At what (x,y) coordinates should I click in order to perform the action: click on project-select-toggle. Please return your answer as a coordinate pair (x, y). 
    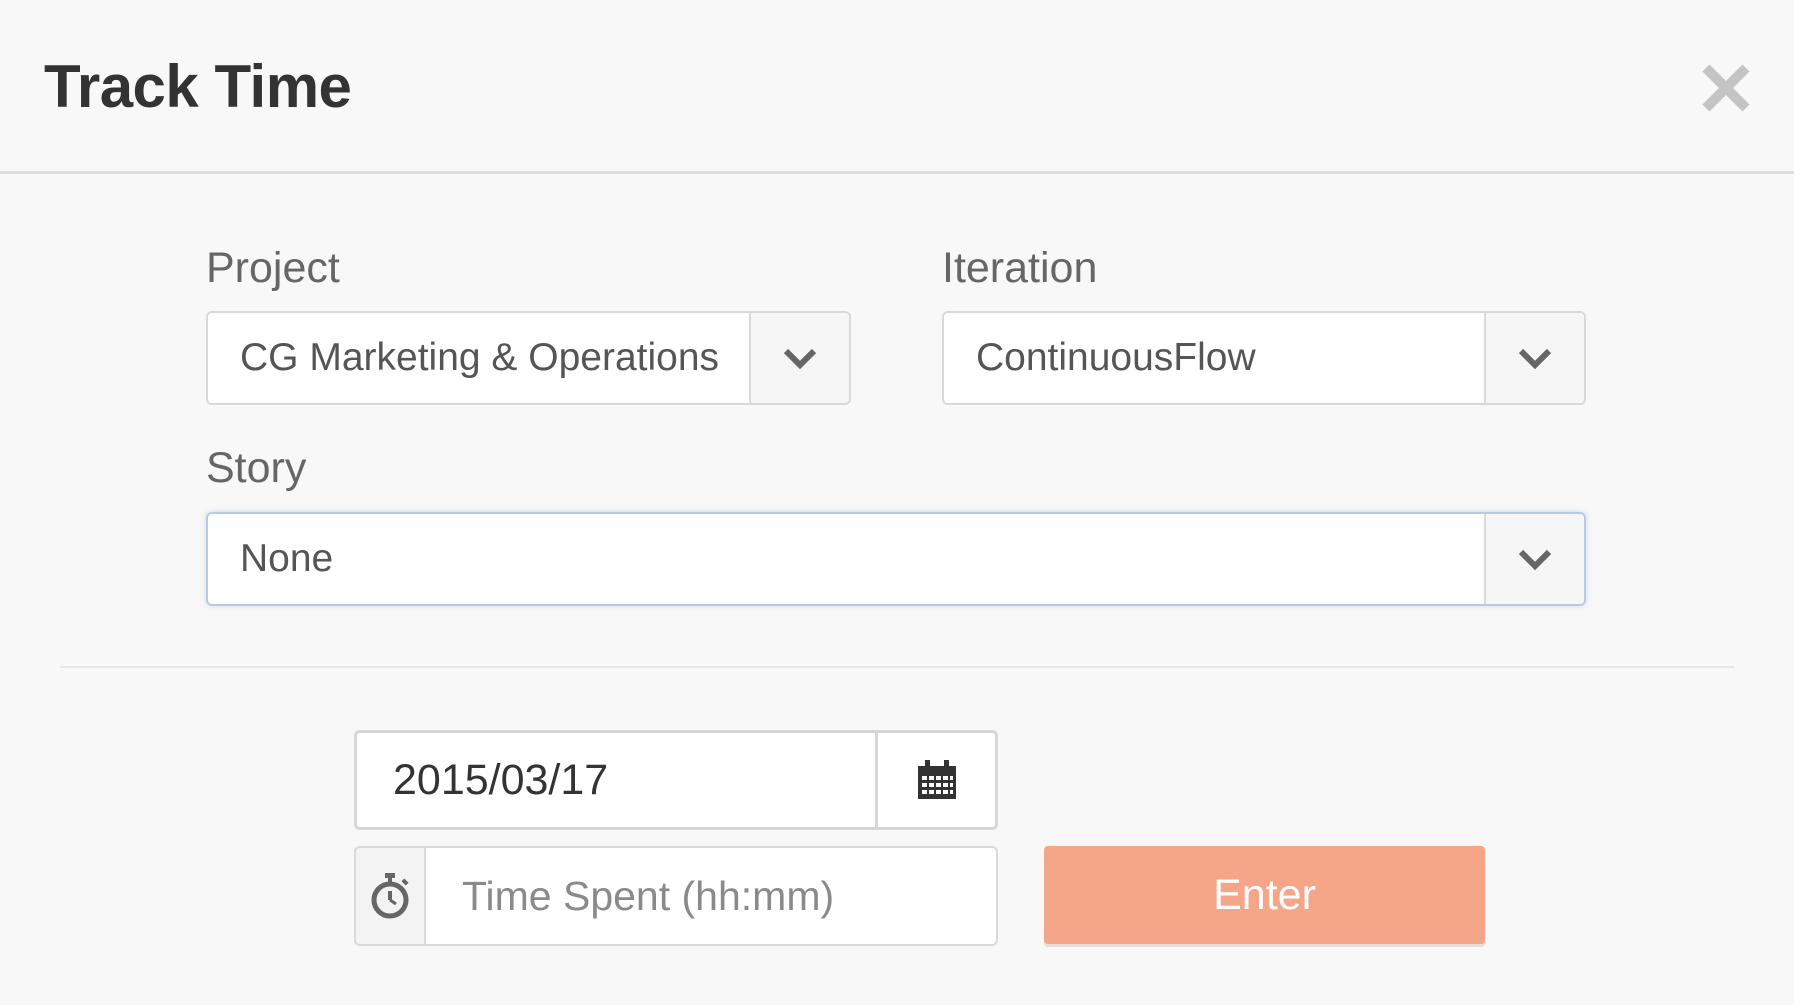
    Looking at the image, I should click on (799, 358).